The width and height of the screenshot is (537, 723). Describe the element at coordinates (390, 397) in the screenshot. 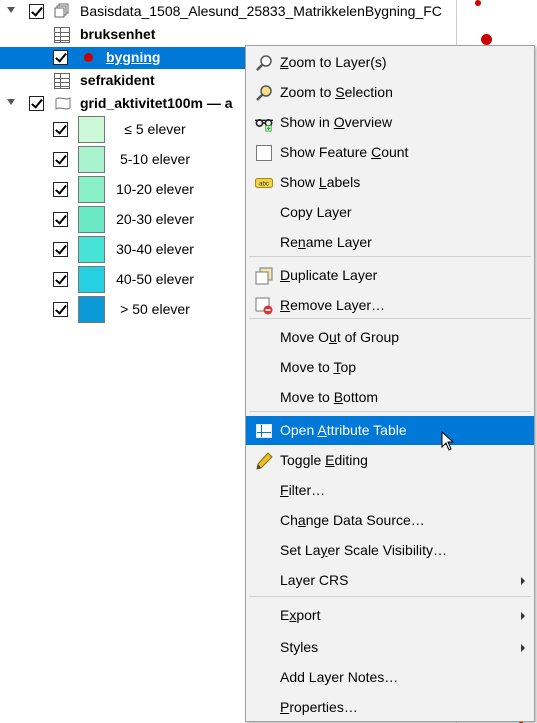

I see `menu-item-move-to-bottom: Move to Bottom` at that location.